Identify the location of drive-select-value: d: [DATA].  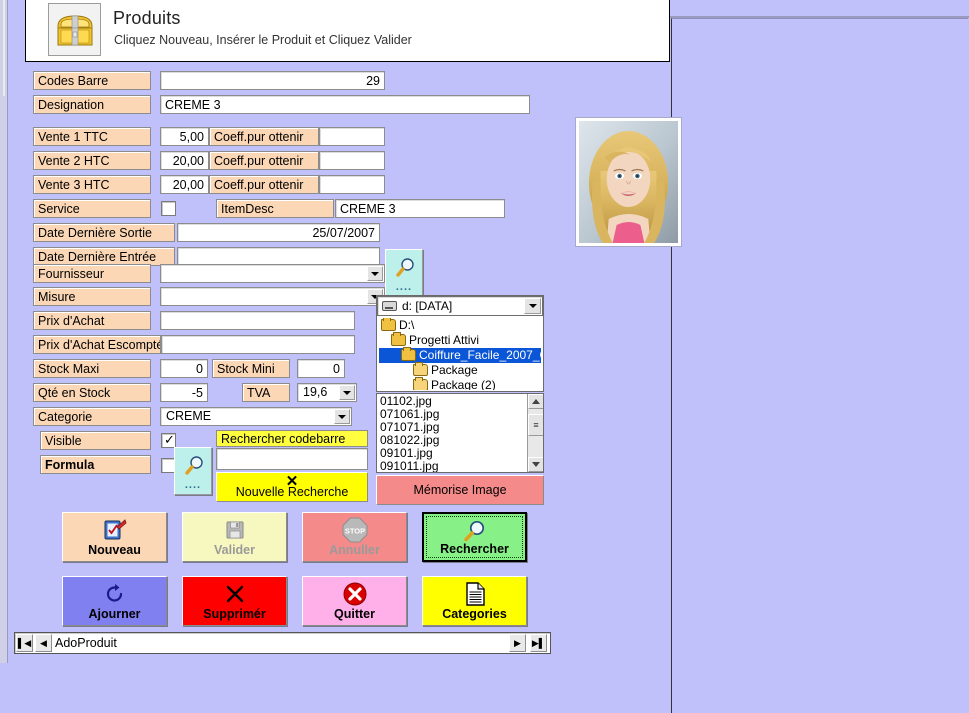
(427, 306).